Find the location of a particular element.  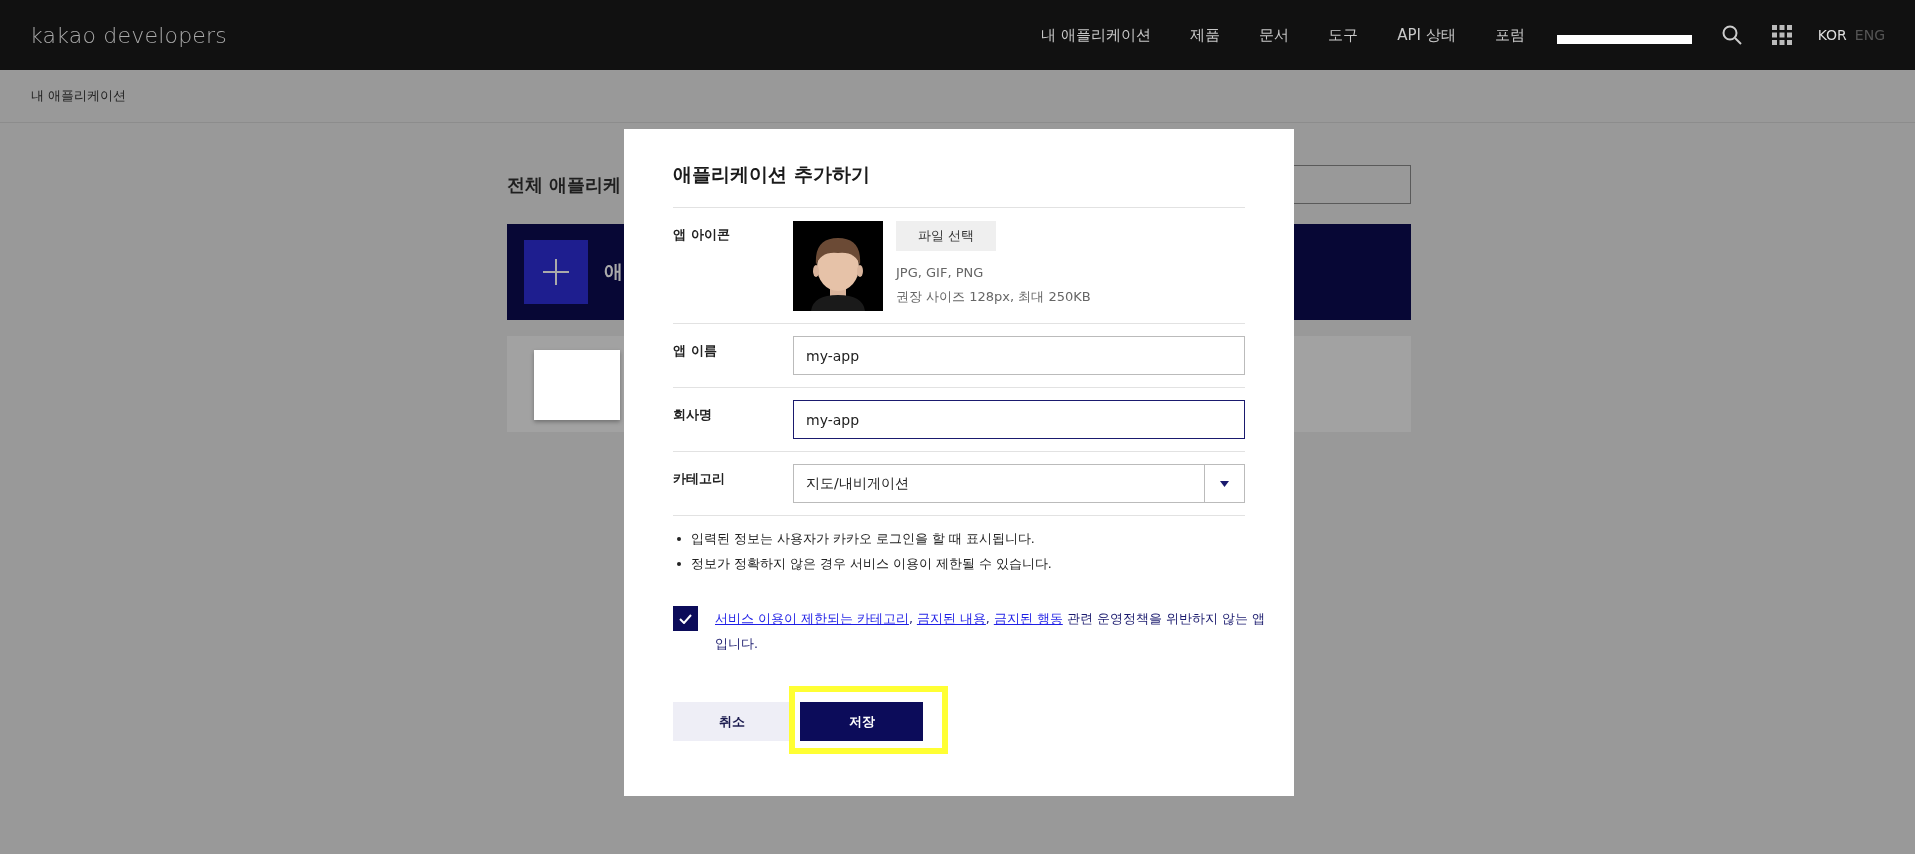

nav-link: 제품 is located at coordinates (1205, 35).